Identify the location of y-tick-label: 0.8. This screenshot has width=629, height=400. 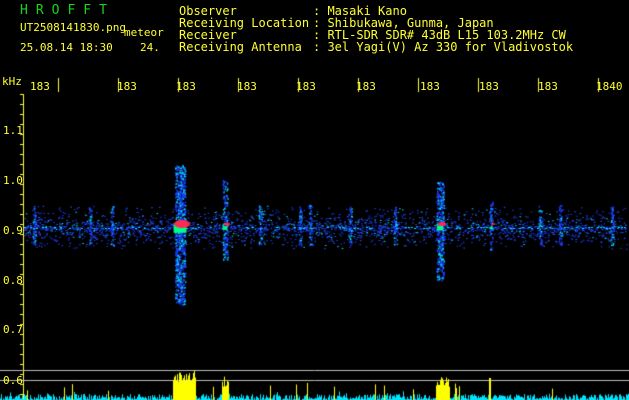
(13, 280).